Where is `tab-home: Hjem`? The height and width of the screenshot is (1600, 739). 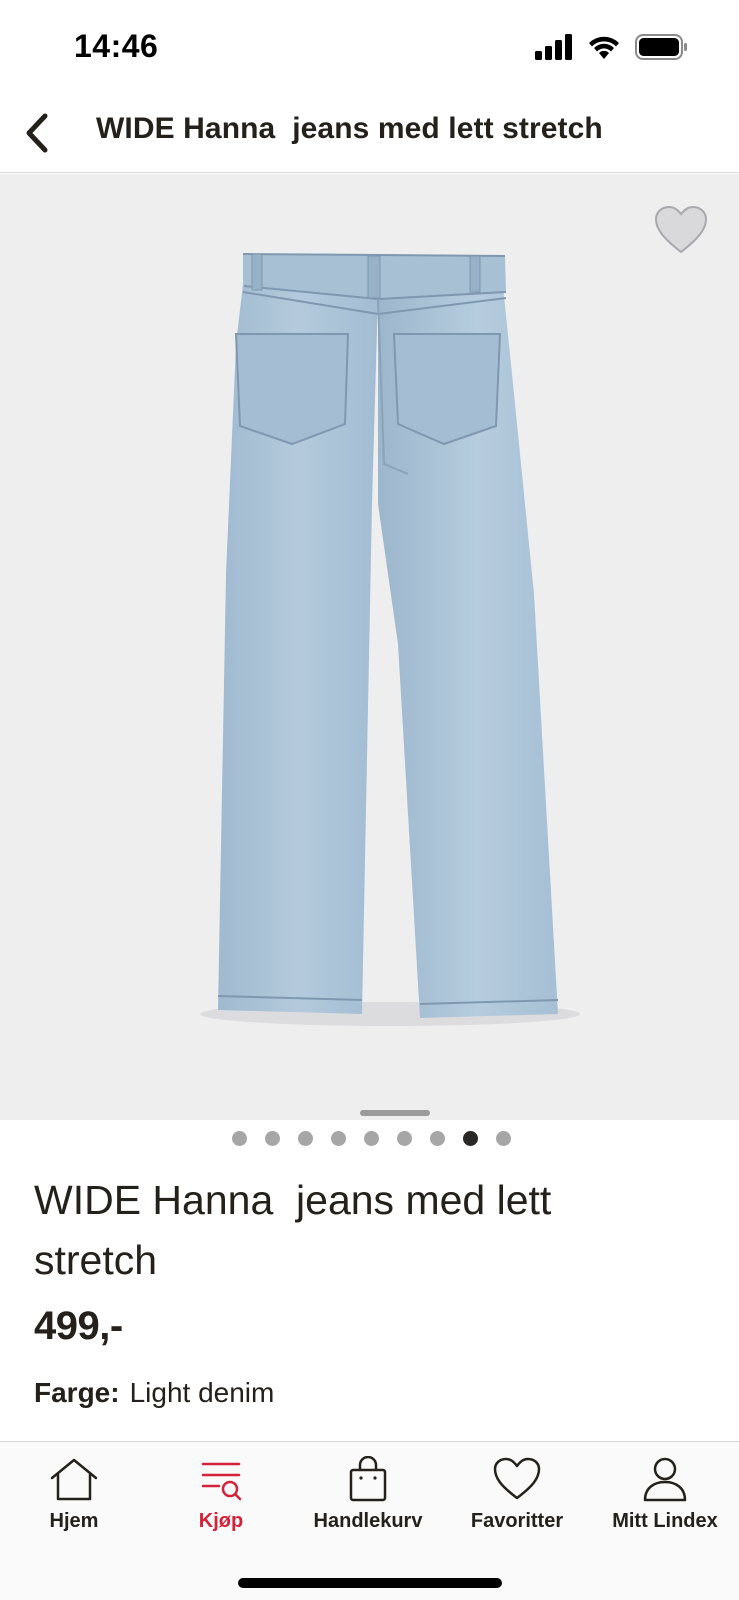 tab-home: Hjem is located at coordinates (74, 1494).